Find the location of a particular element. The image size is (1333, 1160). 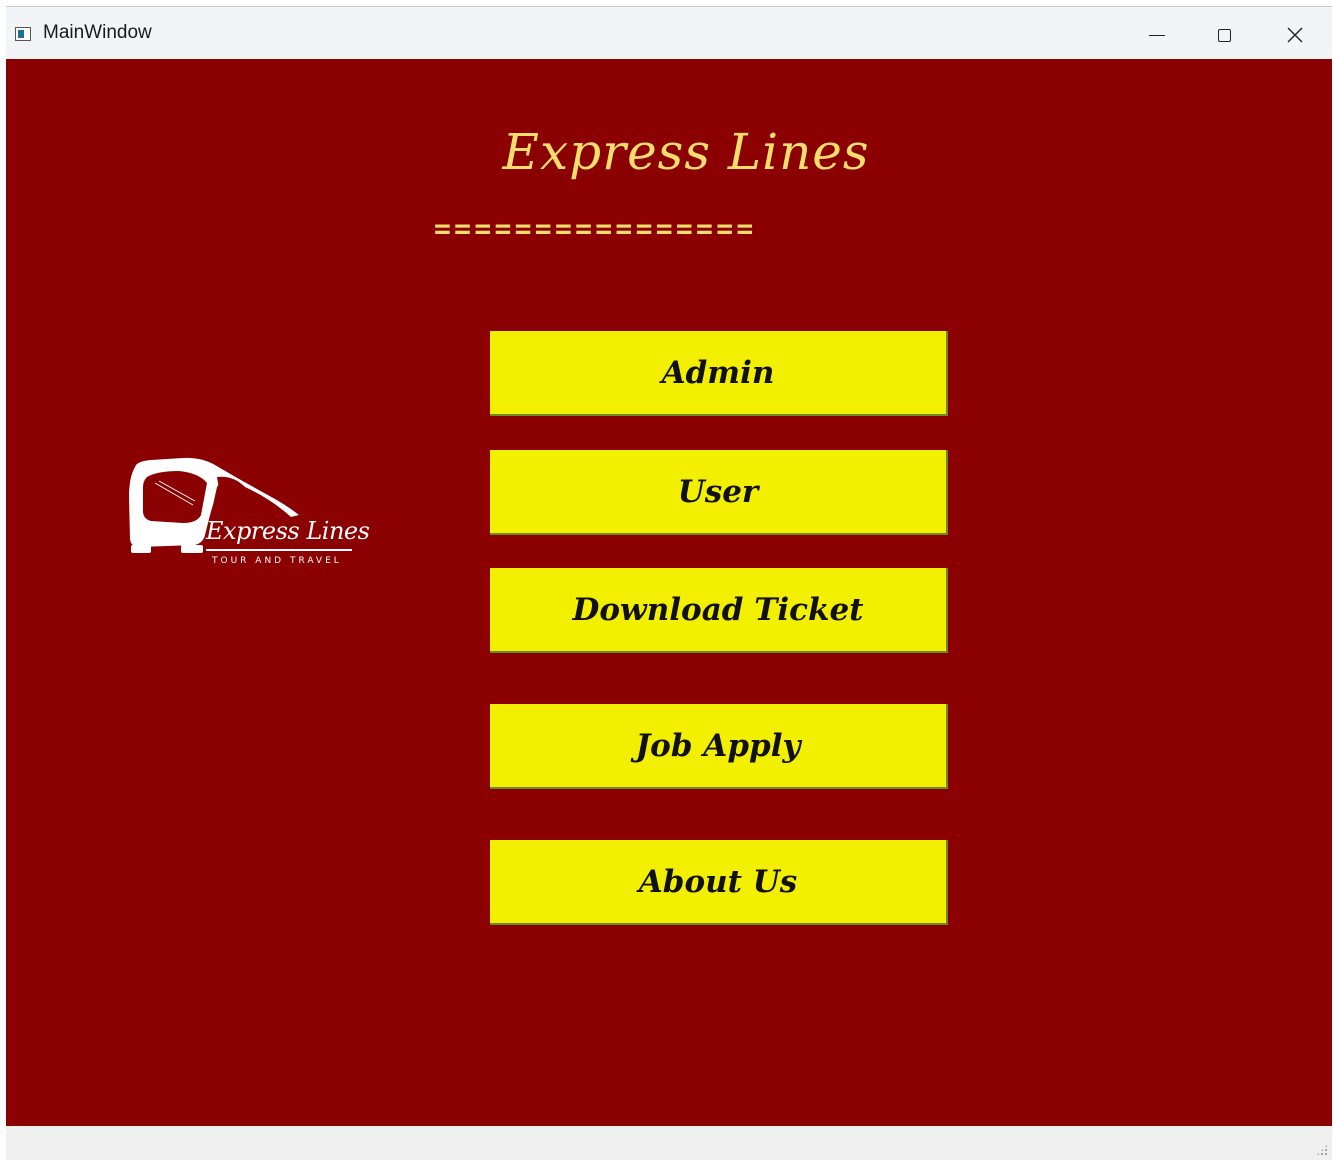

app-window-icon is located at coordinates (23, 34).